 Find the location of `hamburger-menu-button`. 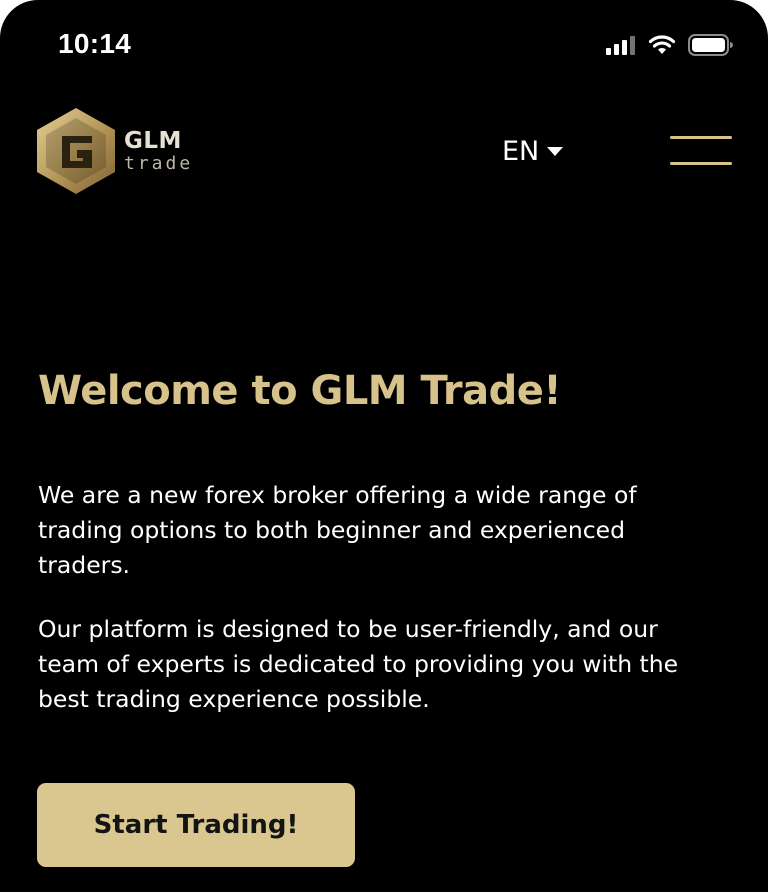

hamburger-menu-button is located at coordinates (701, 151).